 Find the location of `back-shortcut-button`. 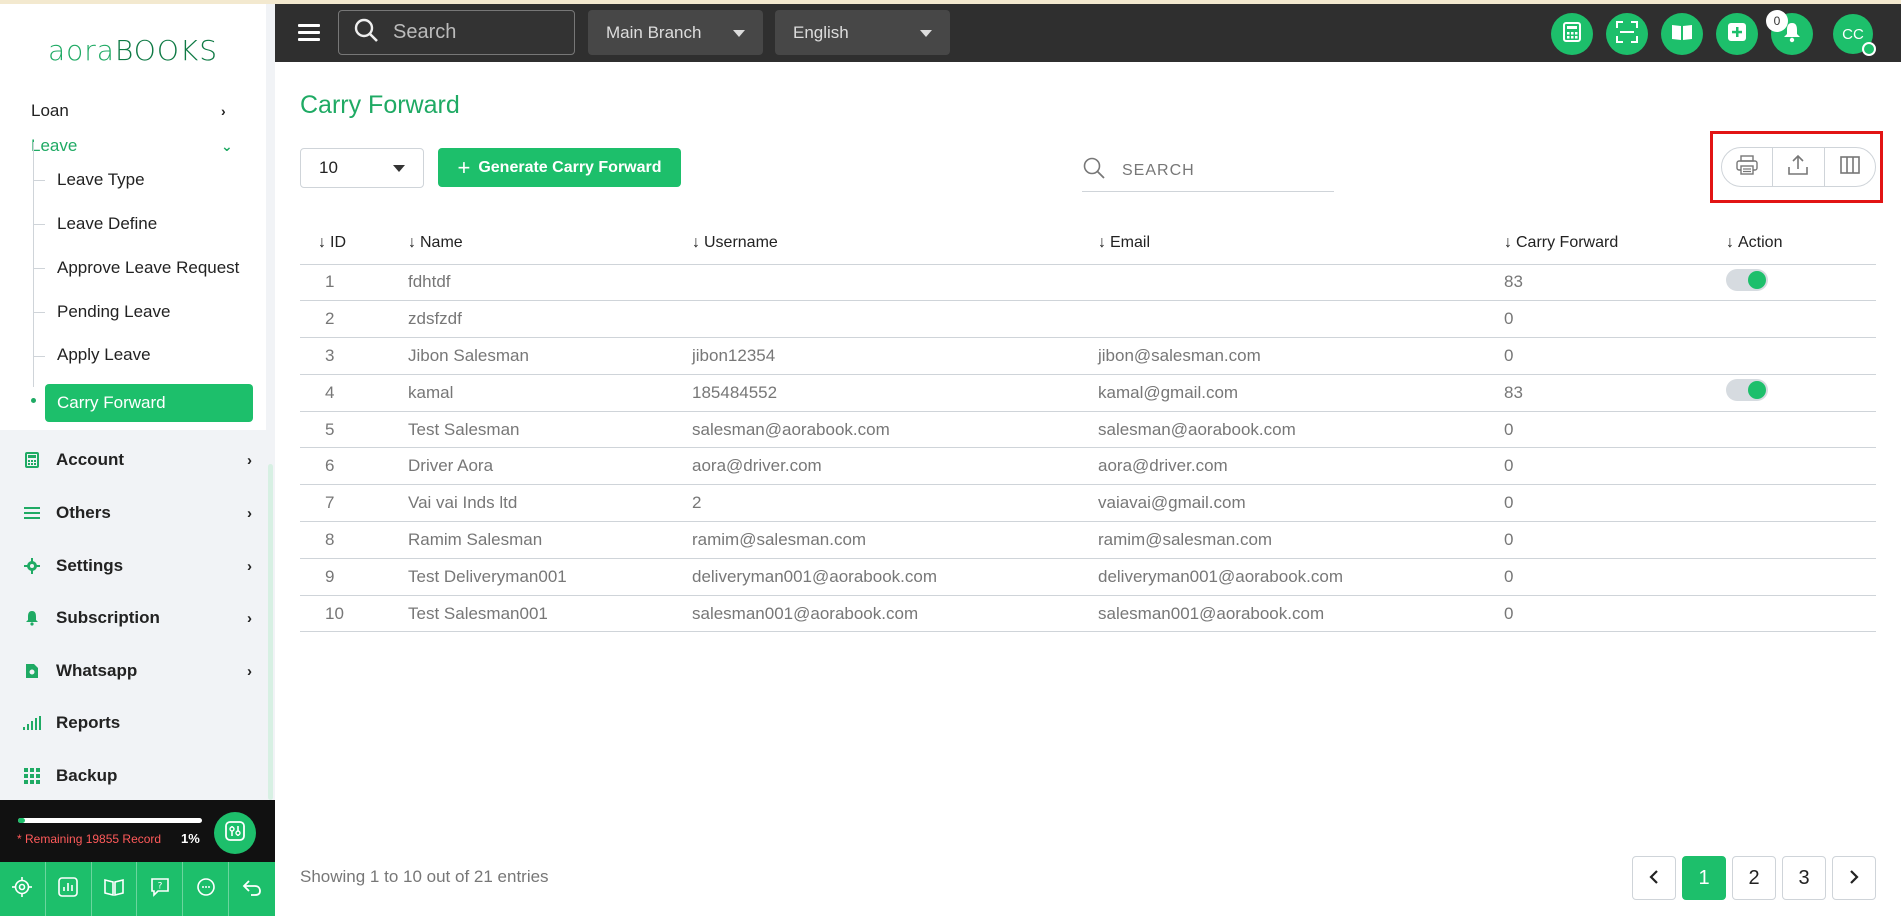

back-shortcut-button is located at coordinates (252, 889).